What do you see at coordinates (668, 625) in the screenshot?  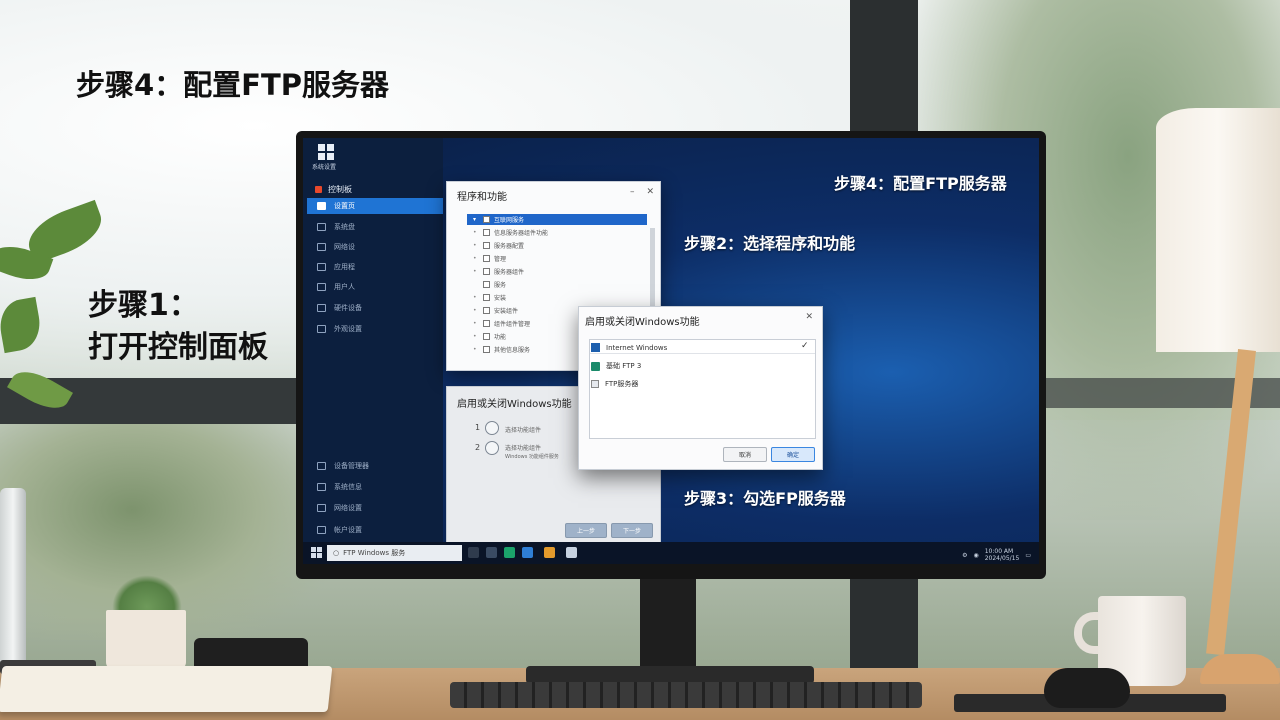 I see `monitor-stand` at bounding box center [668, 625].